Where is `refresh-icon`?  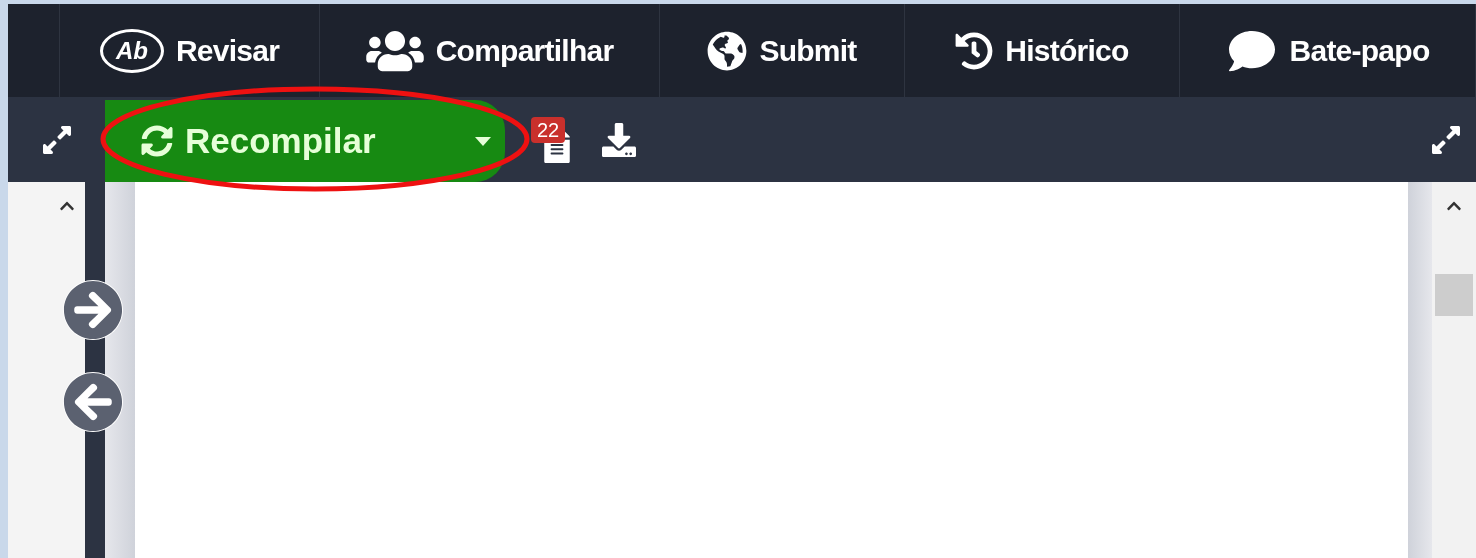 refresh-icon is located at coordinates (157, 141).